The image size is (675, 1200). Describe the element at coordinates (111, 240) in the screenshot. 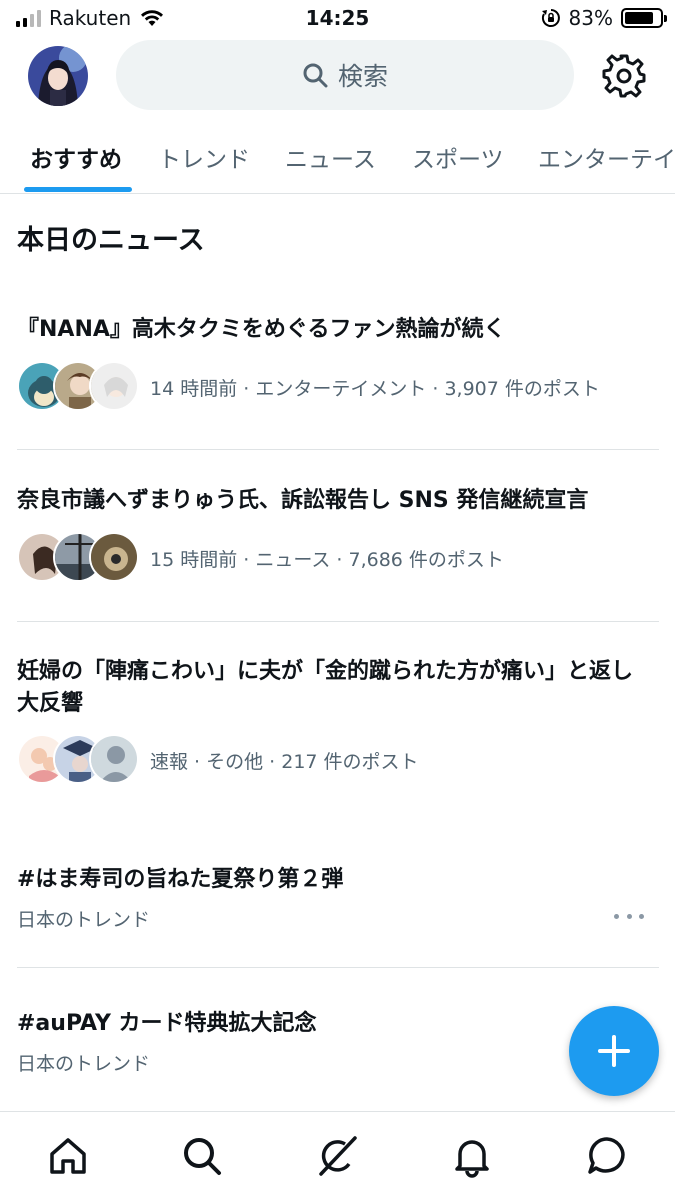

I see `section-title: 本日のニュース` at that location.